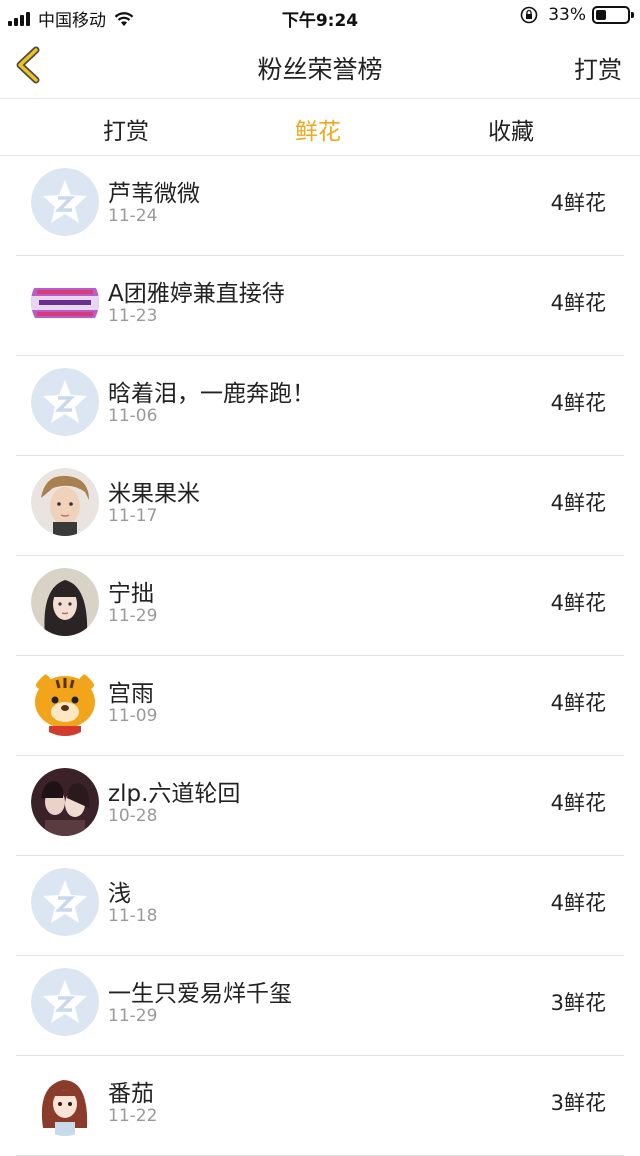 The image size is (640, 1156). Describe the element at coordinates (320, 806) in the screenshot. I see `list-item: zlp.六道轮回 10-28 4鲜花` at that location.